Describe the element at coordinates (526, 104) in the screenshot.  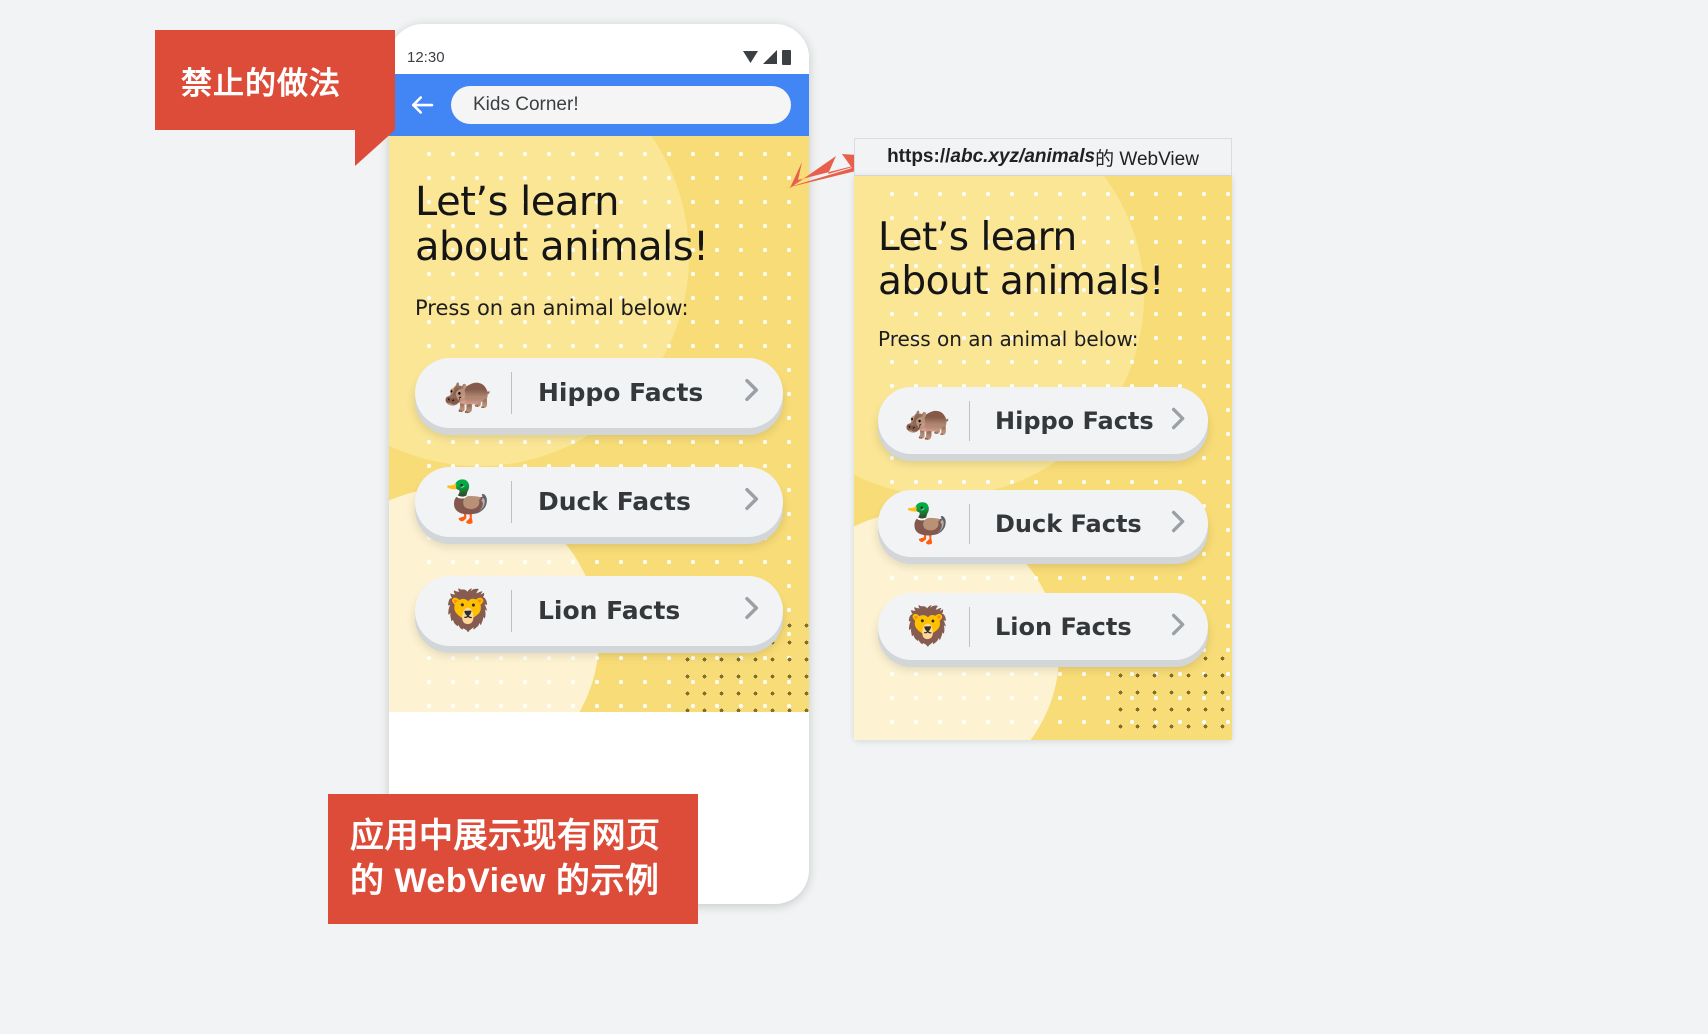
I see `url-bar-value: Kids Corner!` at that location.